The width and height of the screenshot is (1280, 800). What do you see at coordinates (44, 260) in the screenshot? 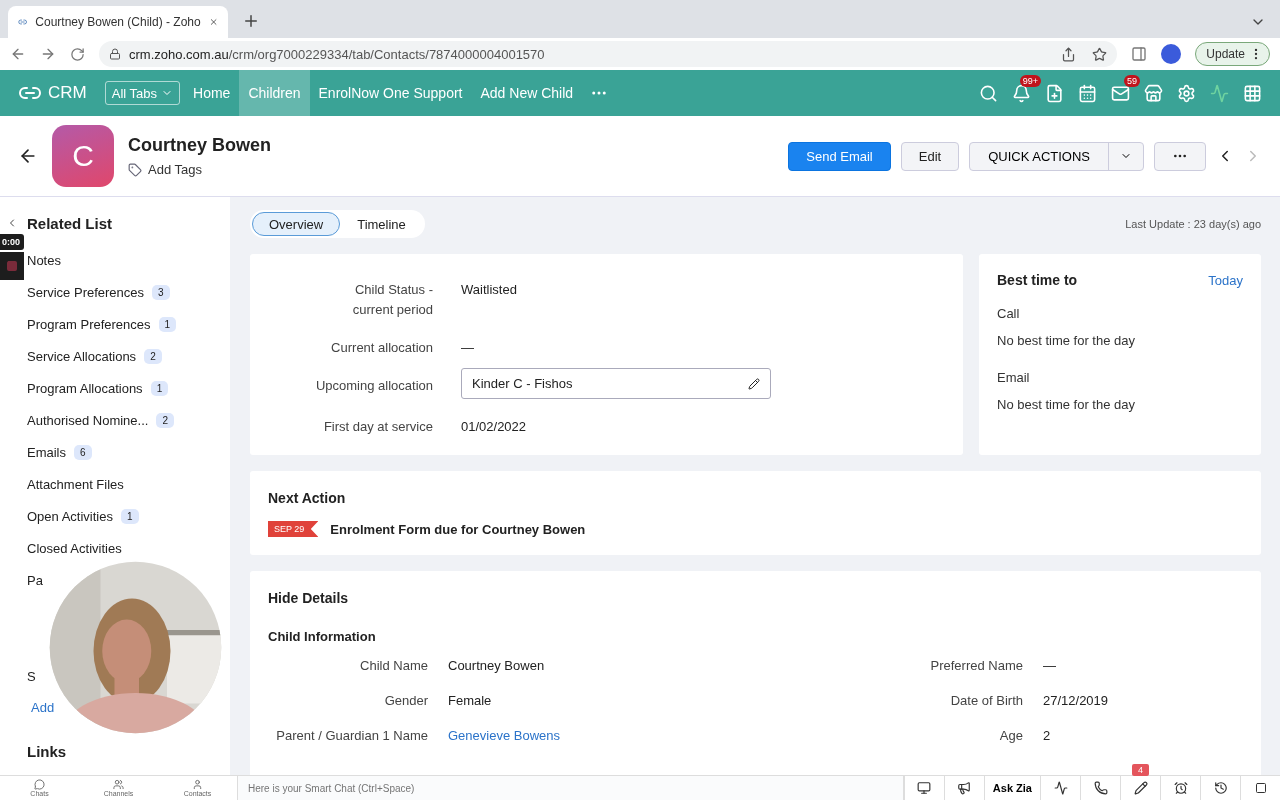
I see `related-list-item: Notes` at bounding box center [44, 260].